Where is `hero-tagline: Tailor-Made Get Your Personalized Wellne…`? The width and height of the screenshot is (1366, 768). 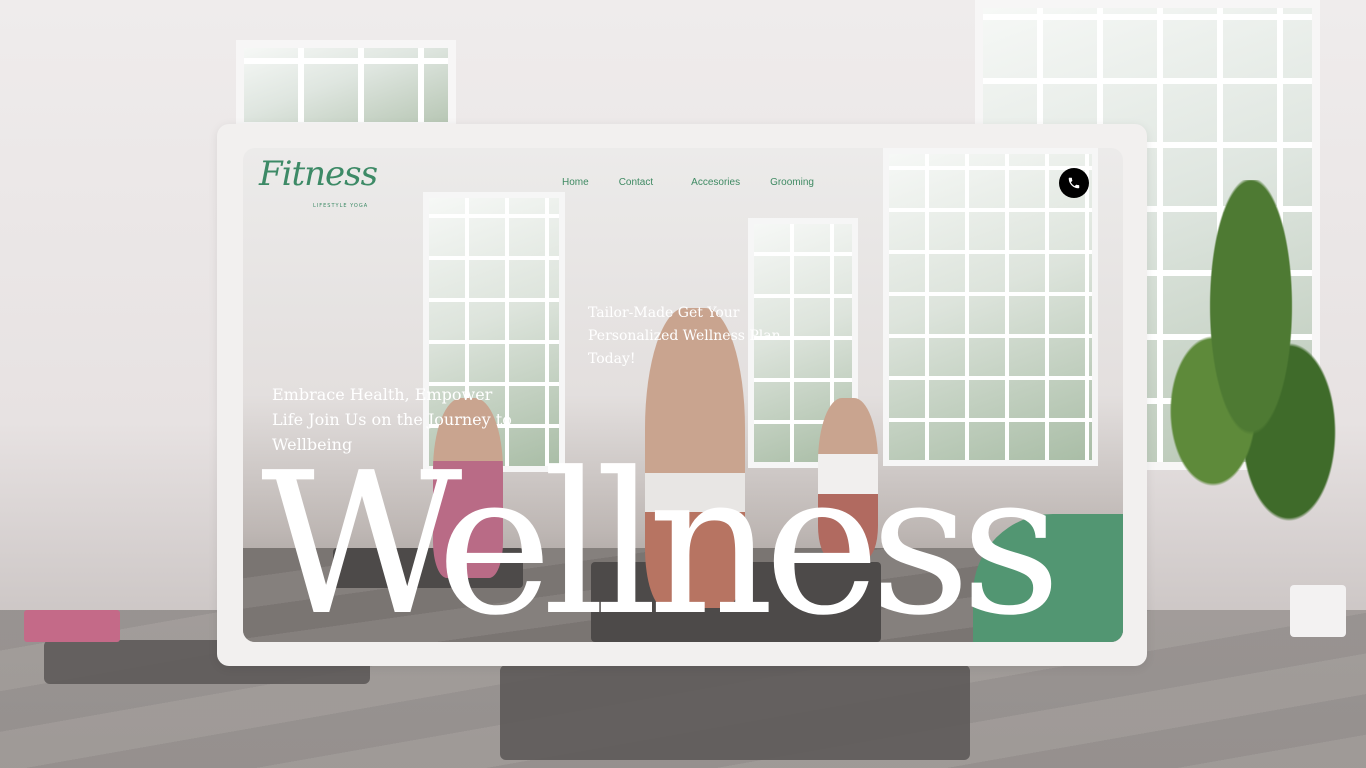
hero-tagline: Tailor-Made Get Your Personalized Wellne… is located at coordinates (684, 336).